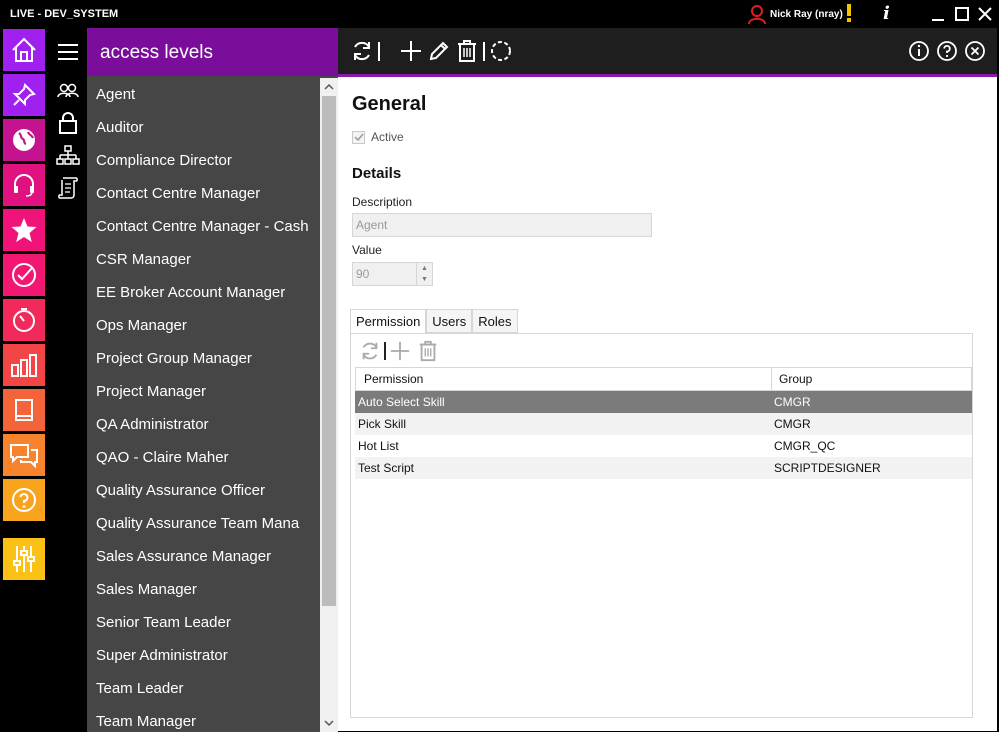 Image resolution: width=999 pixels, height=732 pixels. Describe the element at coordinates (378, 446) in the screenshot. I see `cell-permission: Hot List` at that location.